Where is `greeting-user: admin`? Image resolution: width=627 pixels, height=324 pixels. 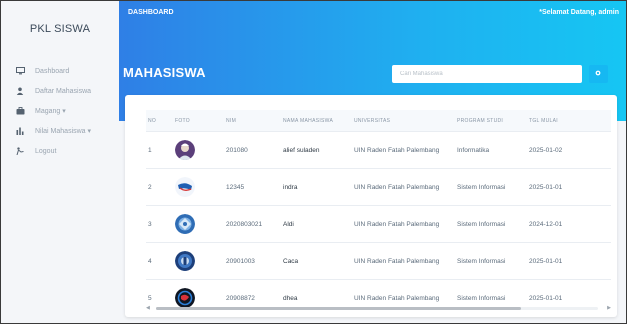
greeting-user: admin is located at coordinates (608, 12).